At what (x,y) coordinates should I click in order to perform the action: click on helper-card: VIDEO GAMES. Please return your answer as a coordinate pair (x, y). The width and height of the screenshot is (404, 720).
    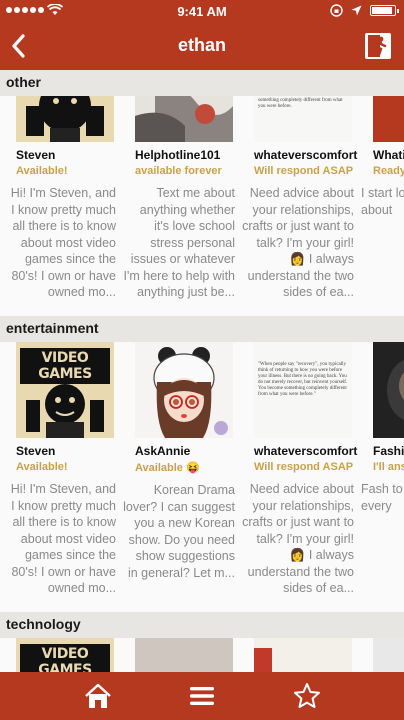
    Looking at the image, I should click on (59, 655).